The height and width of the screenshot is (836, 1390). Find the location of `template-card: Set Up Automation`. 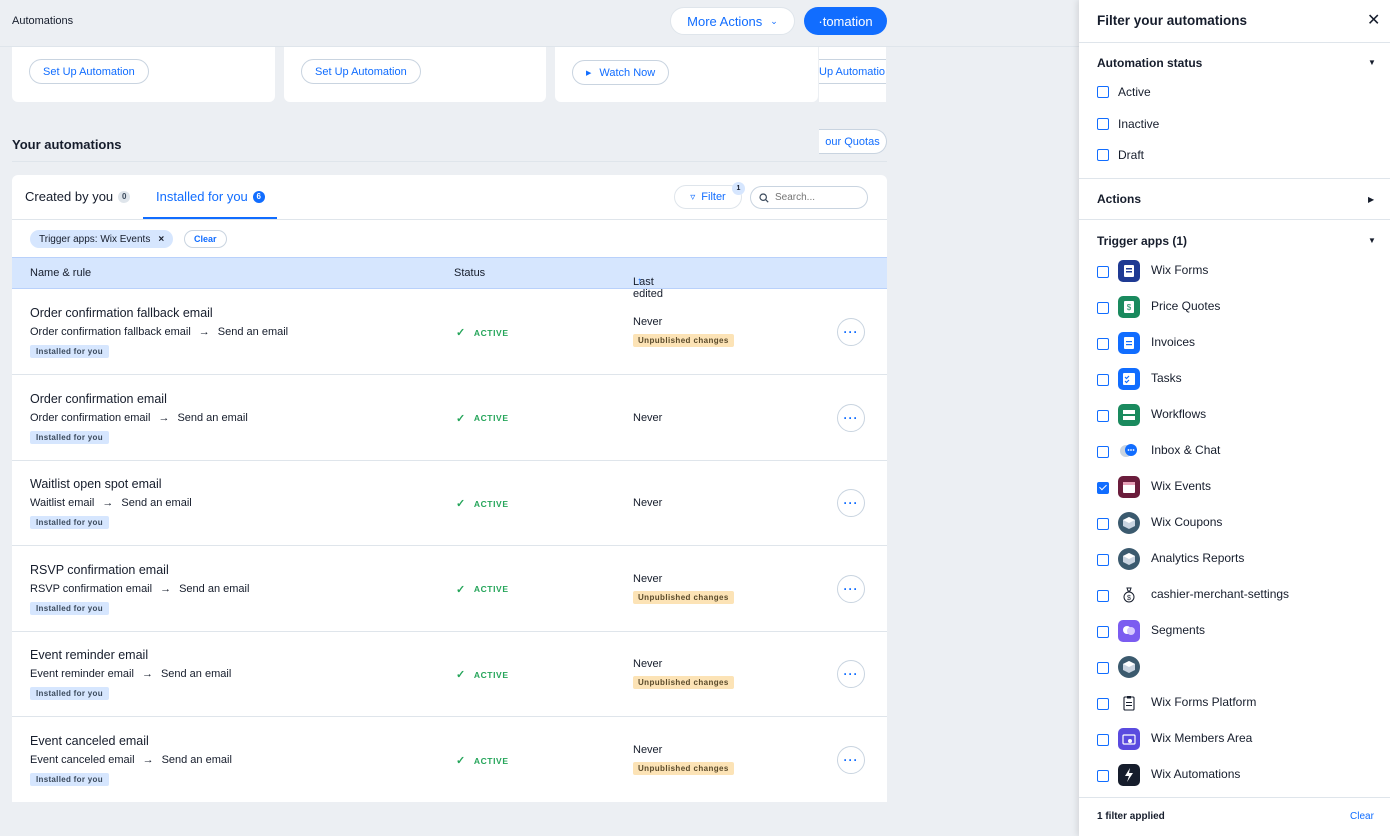

template-card: Set Up Automation is located at coordinates (415, 74).